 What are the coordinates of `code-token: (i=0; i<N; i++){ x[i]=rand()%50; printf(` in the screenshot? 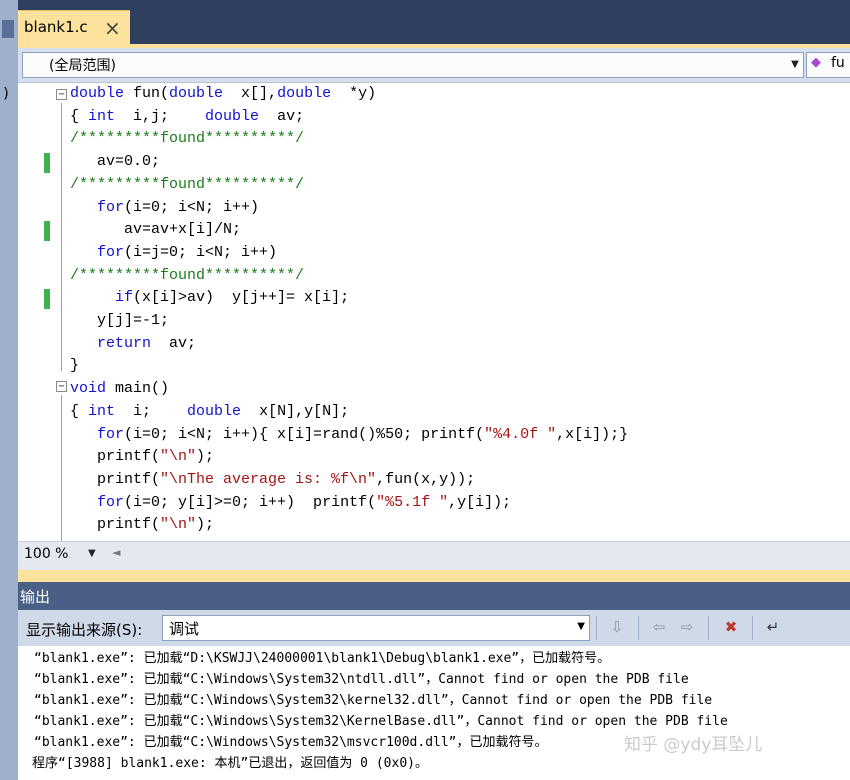 It's located at (304, 434).